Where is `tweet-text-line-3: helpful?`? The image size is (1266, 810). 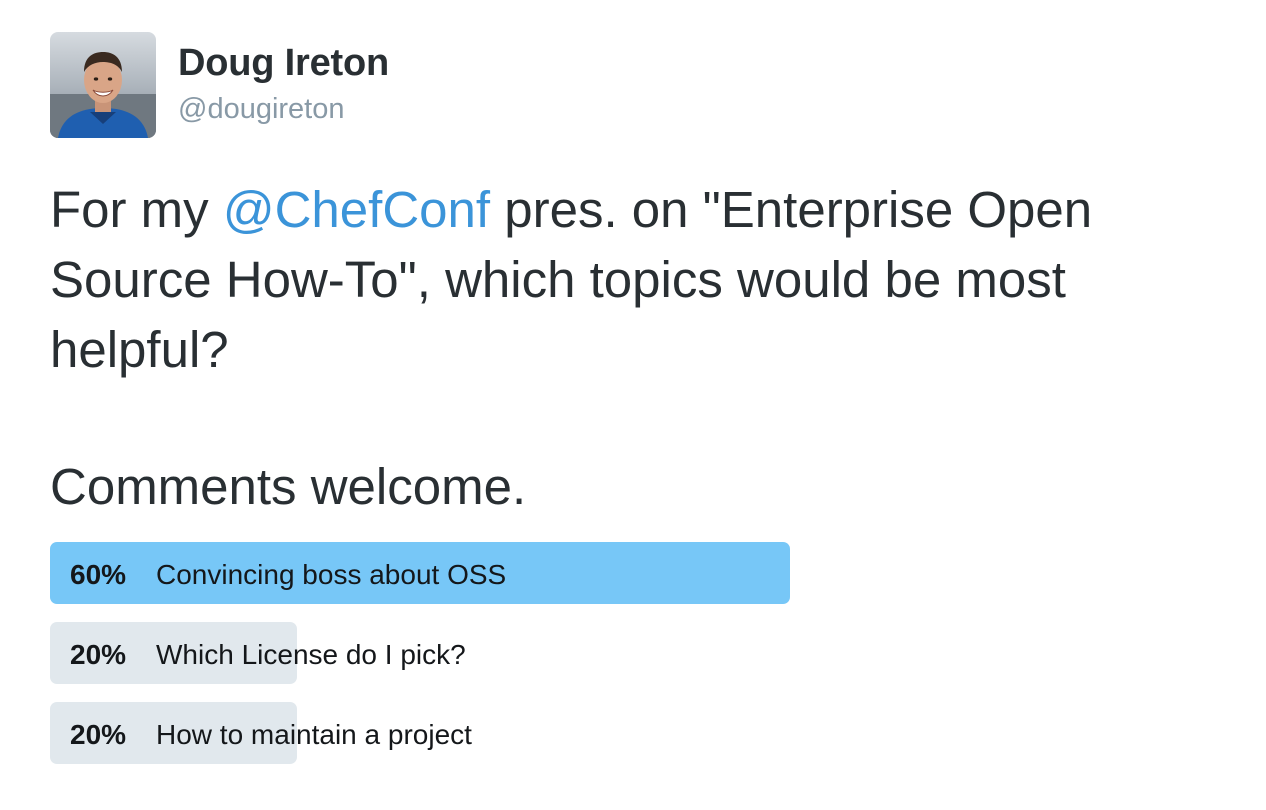 tweet-text-line-3: helpful? is located at coordinates (139, 349).